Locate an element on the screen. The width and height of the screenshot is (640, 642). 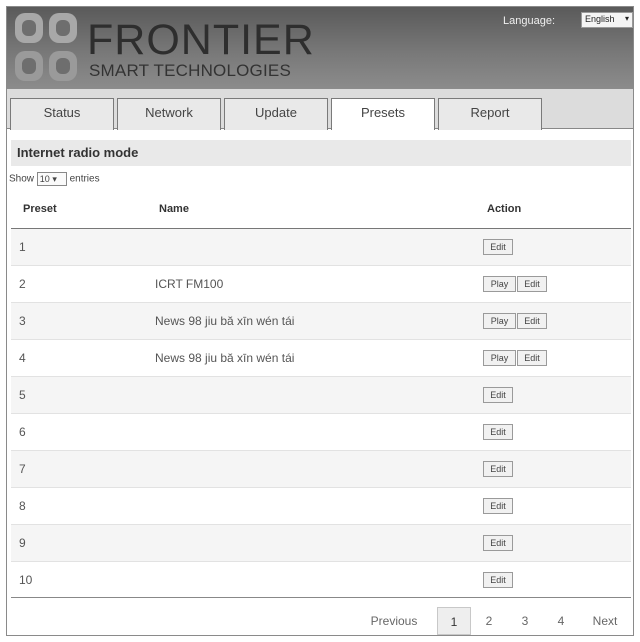
preset-number: 5 is located at coordinates (22, 395).